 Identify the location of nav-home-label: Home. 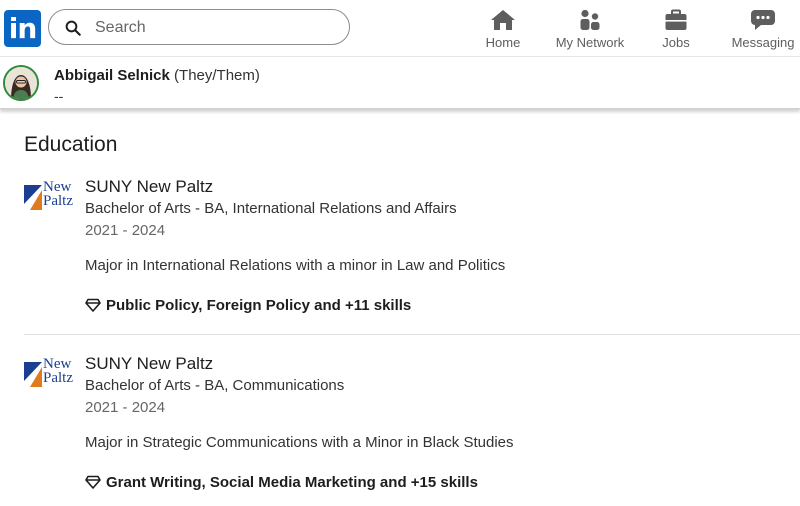
(503, 42).